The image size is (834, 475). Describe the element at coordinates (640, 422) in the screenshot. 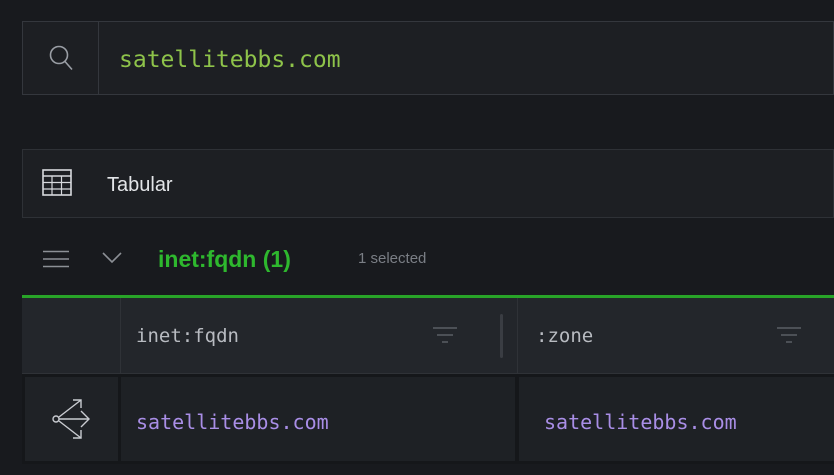

I see `zone-value: satellitebbs.com` at that location.